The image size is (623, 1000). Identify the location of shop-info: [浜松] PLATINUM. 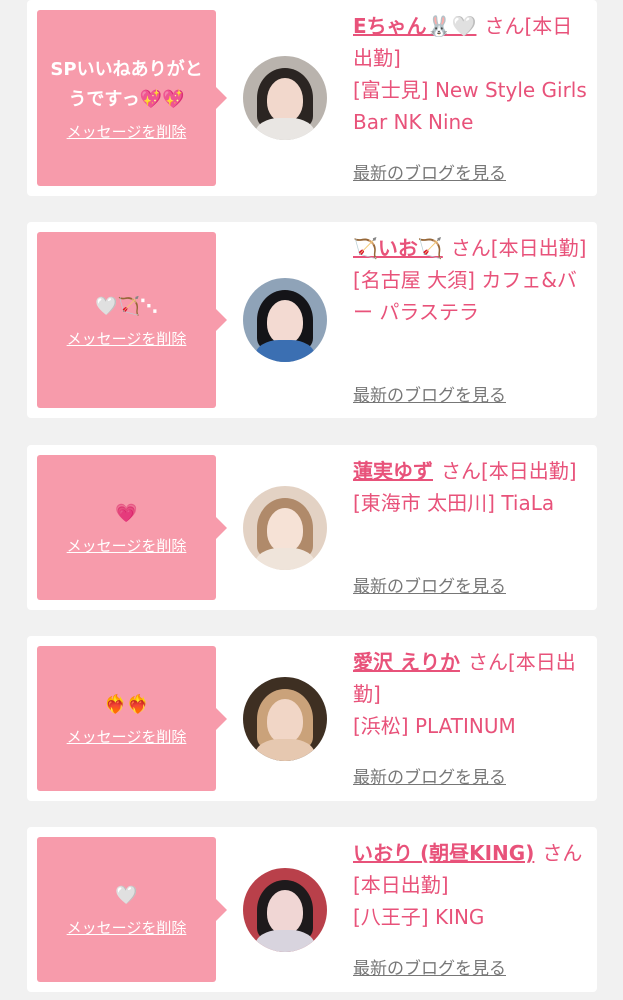
(434, 726).